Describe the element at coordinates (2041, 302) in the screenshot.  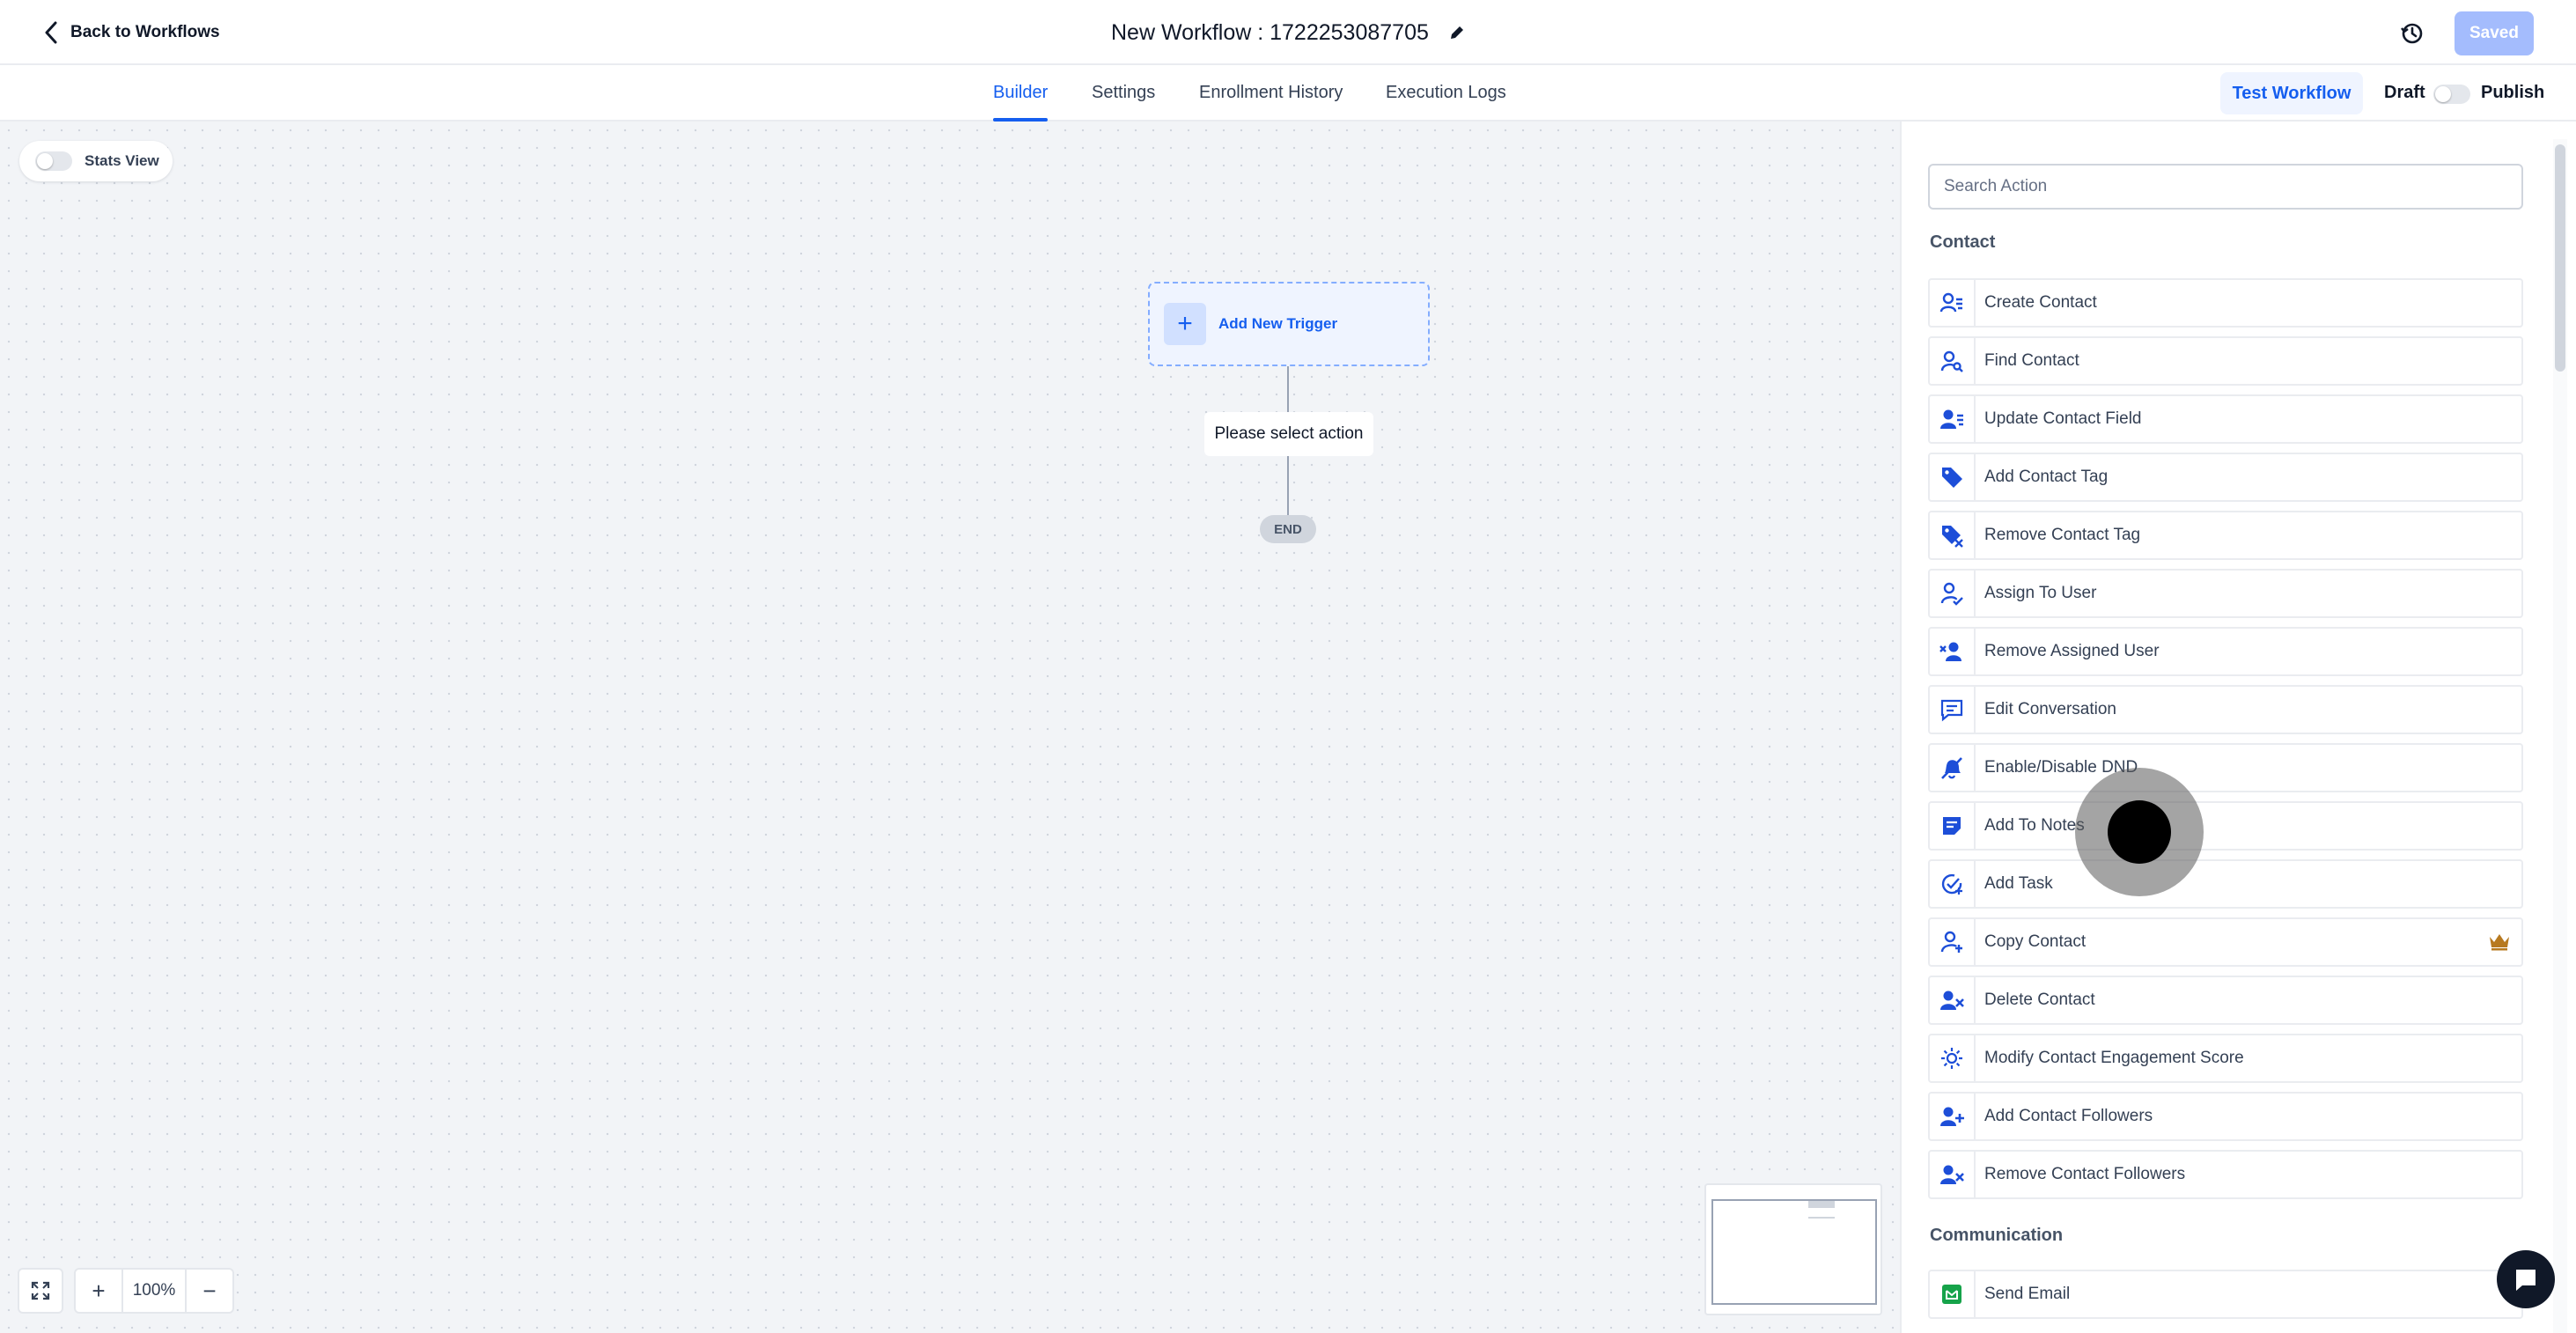
I see `action-label: Create Contact` at that location.